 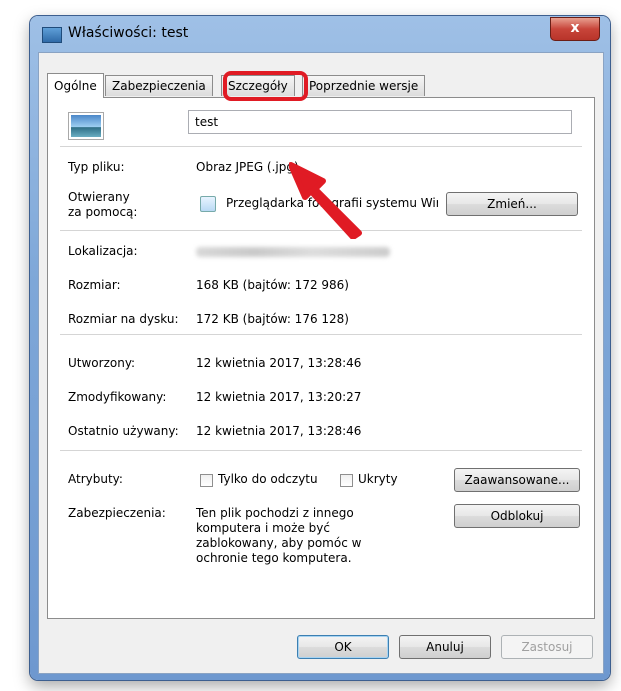 I want to click on close-button: x, so click(x=575, y=29).